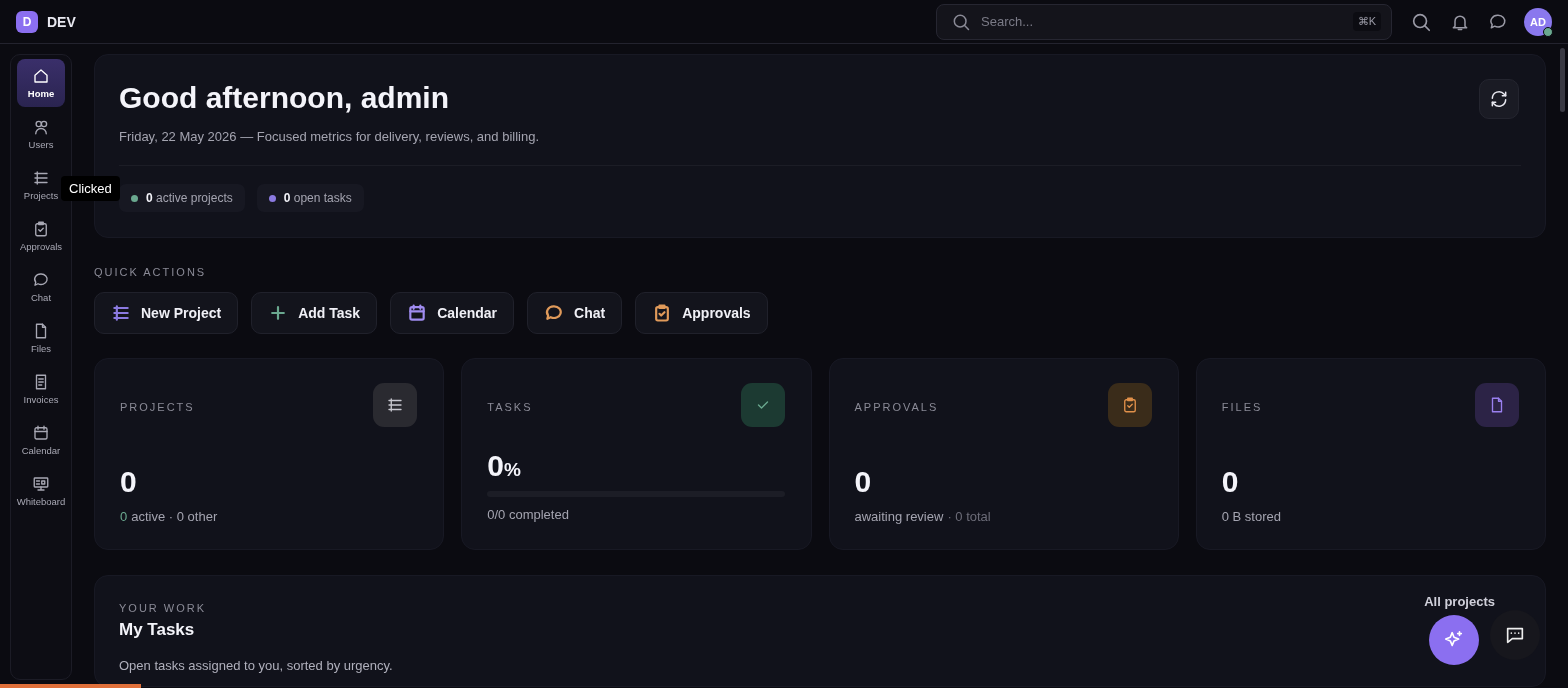 This screenshot has width=1568, height=688. Describe the element at coordinates (256, 665) in the screenshot. I see `tasks-subtitle: Open tasks assigned to you, sorted by urgency.` at that location.